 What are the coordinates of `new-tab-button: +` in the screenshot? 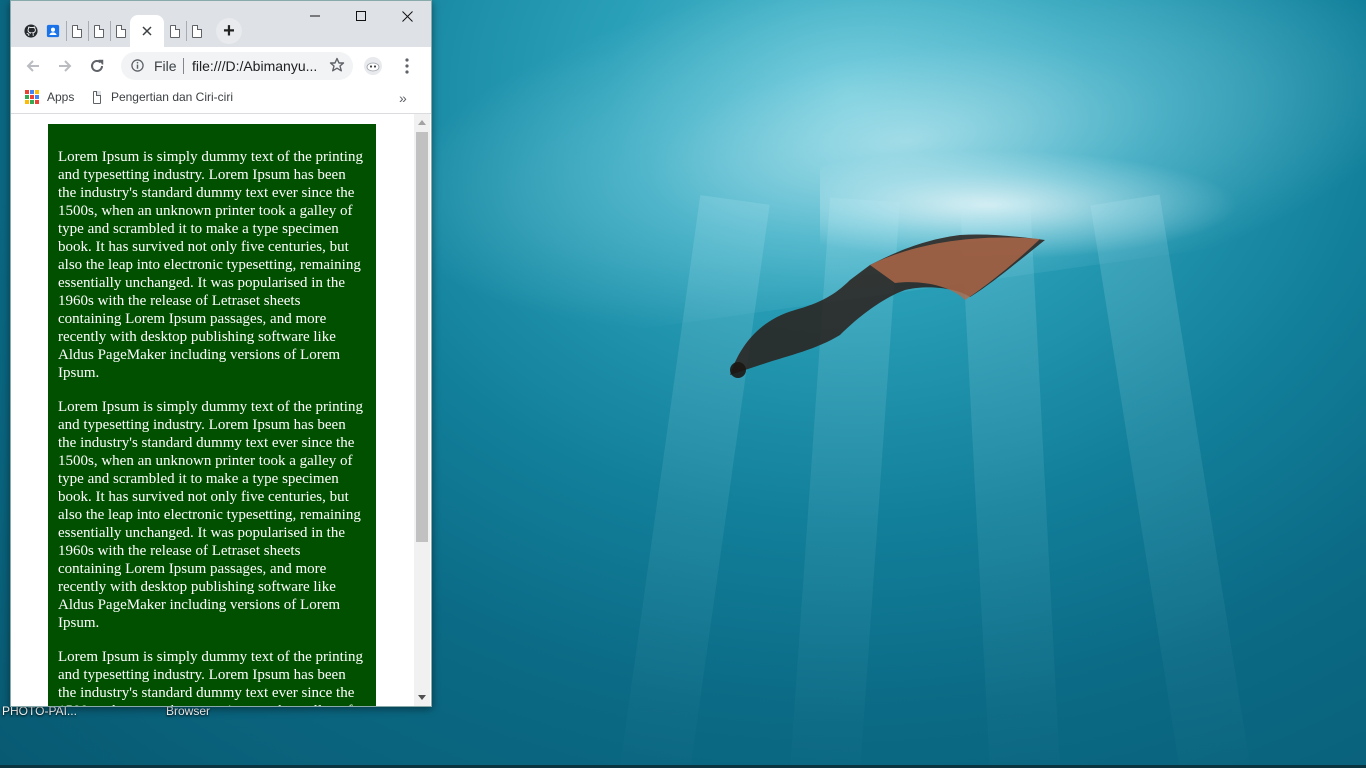 It's located at (229, 31).